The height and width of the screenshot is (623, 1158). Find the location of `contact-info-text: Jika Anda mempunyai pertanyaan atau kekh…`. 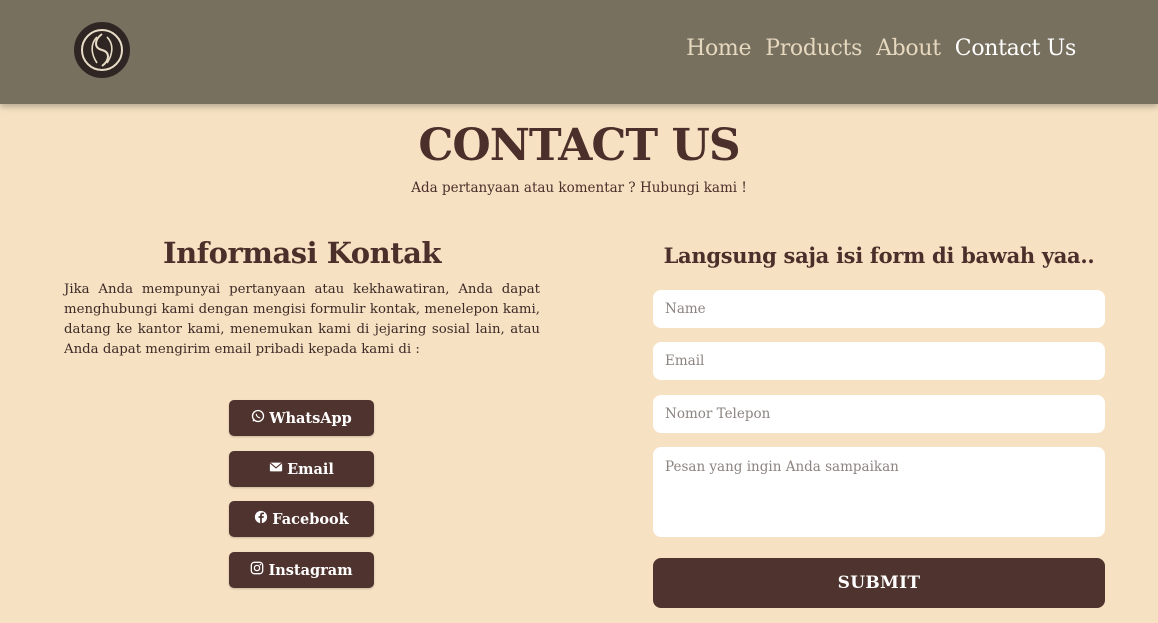

contact-info-text: Jika Anda mempunyai pertanyaan atau kekh… is located at coordinates (302, 319).